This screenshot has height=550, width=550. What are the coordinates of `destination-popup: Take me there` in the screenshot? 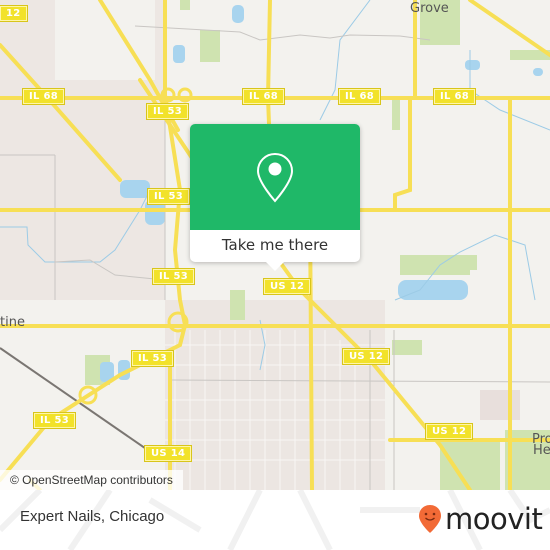 It's located at (275, 197).